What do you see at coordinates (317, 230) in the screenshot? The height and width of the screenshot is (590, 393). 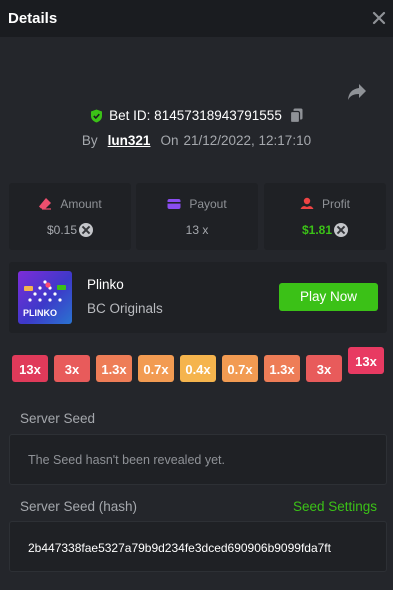 I see `profit-value: $1.81` at bounding box center [317, 230].